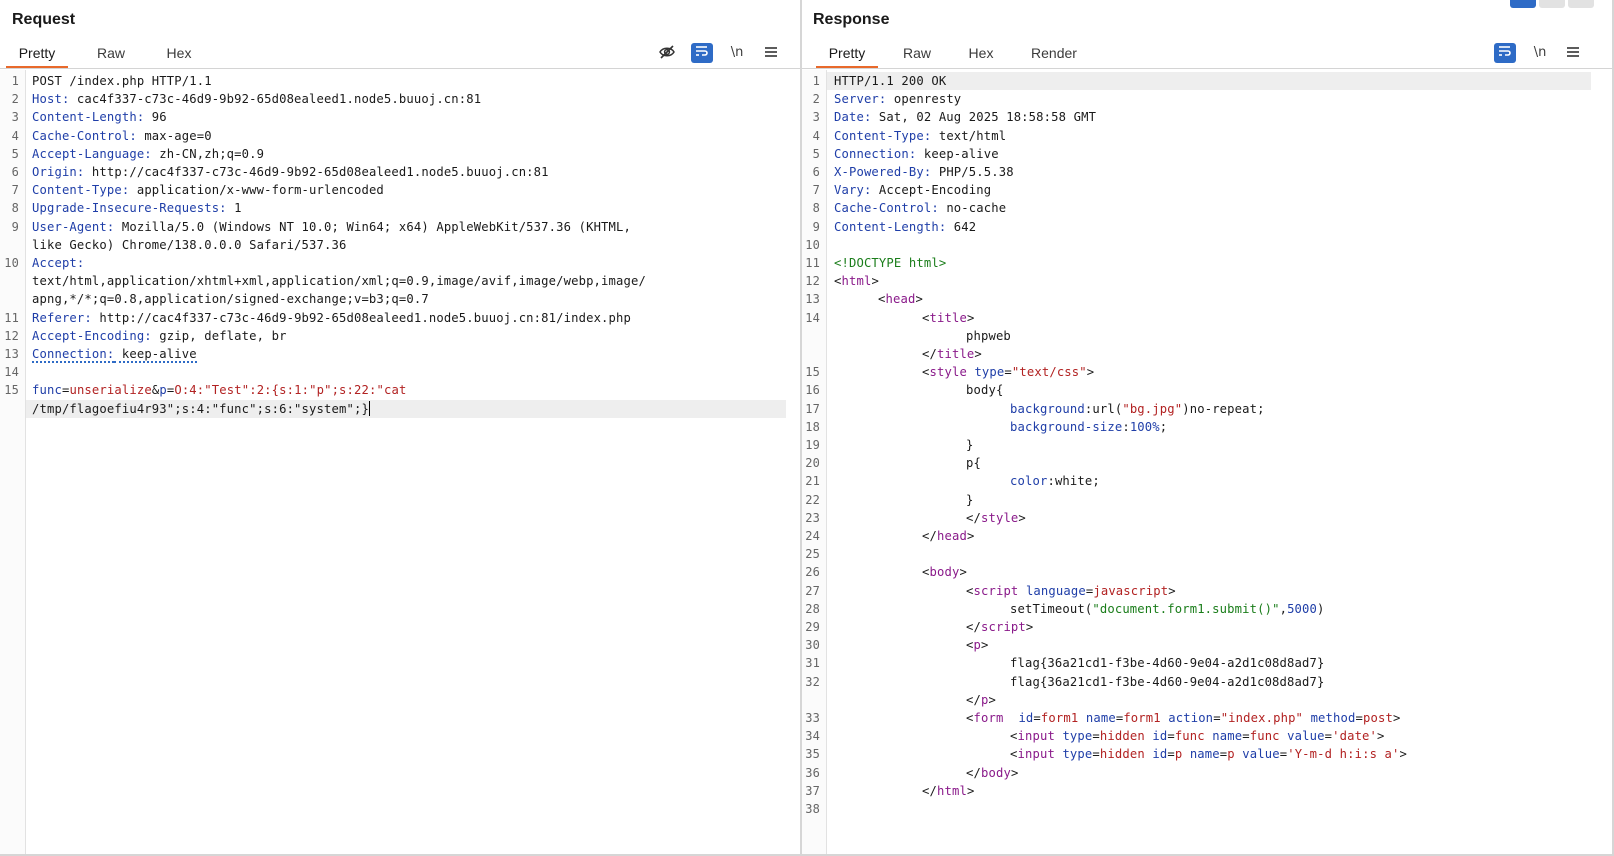  What do you see at coordinates (114, 355) in the screenshot?
I see `code-line: Connection: keep-alive` at bounding box center [114, 355].